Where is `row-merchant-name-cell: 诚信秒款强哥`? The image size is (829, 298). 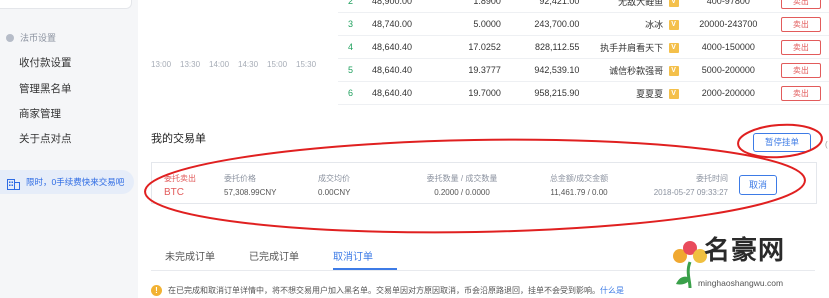 row-merchant-name-cell: 诚信秒款强哥 is located at coordinates (621, 70).